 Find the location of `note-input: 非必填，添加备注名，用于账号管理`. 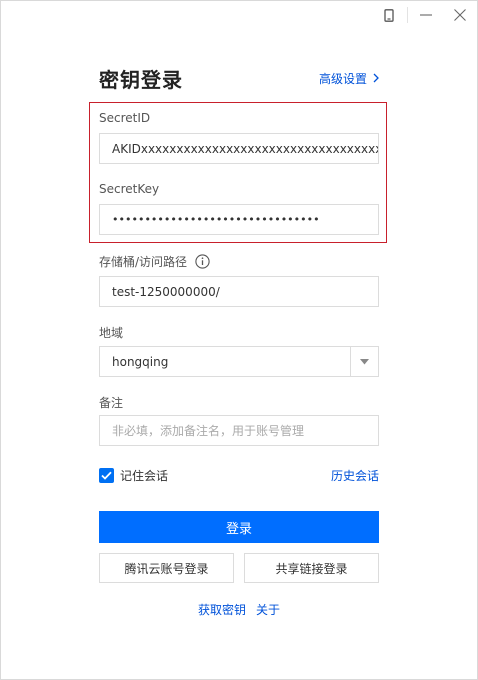

note-input: 非必填，添加备注名，用于账号管理 is located at coordinates (239, 430).